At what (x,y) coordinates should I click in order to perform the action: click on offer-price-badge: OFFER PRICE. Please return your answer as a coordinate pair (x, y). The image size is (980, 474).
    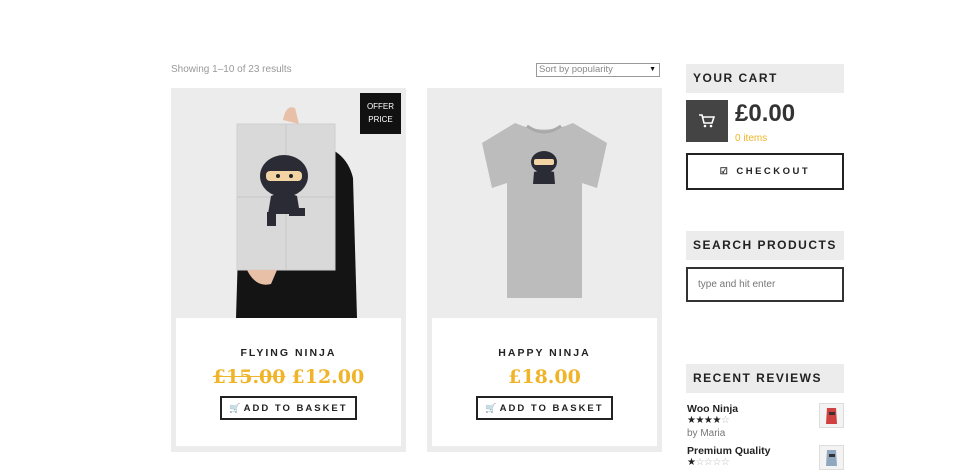
    Looking at the image, I should click on (380, 113).